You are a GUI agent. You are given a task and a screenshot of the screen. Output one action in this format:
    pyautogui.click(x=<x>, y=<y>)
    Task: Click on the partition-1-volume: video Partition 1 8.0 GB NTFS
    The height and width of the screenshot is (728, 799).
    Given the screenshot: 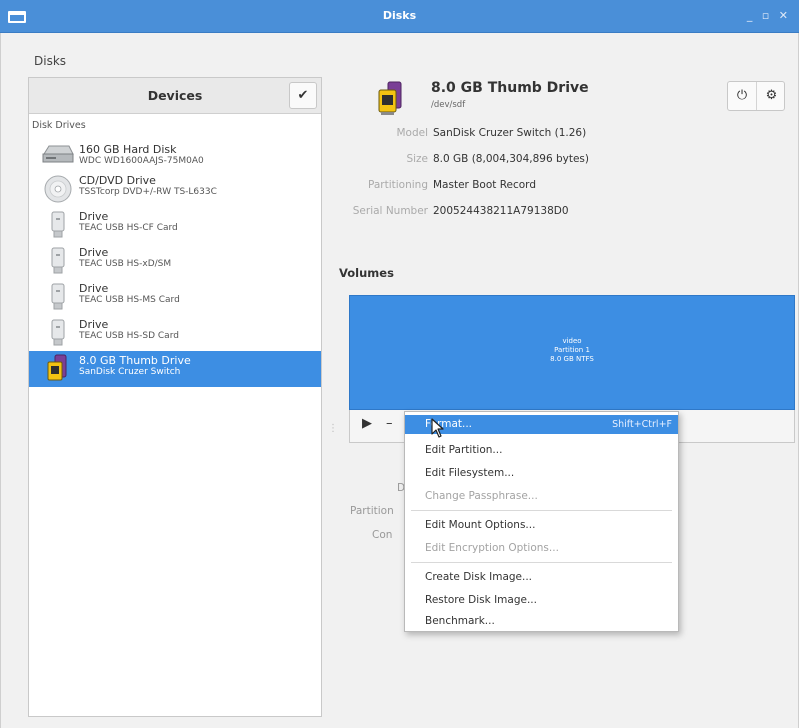 What is the action you would take?
    pyautogui.click(x=572, y=352)
    